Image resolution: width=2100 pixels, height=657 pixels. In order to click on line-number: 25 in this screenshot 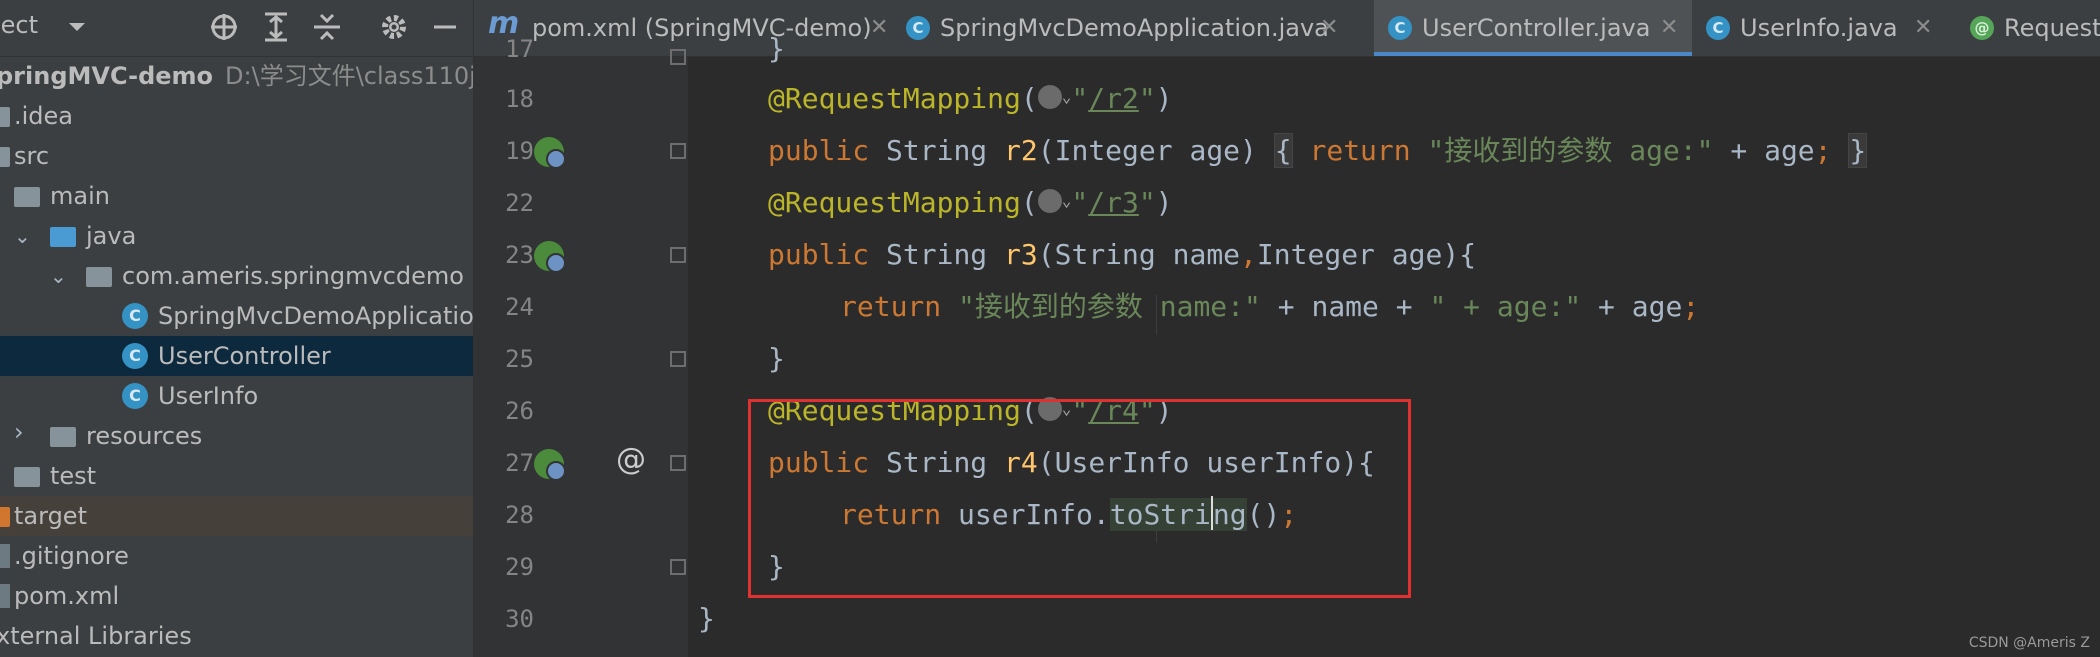, I will do `click(519, 359)`.